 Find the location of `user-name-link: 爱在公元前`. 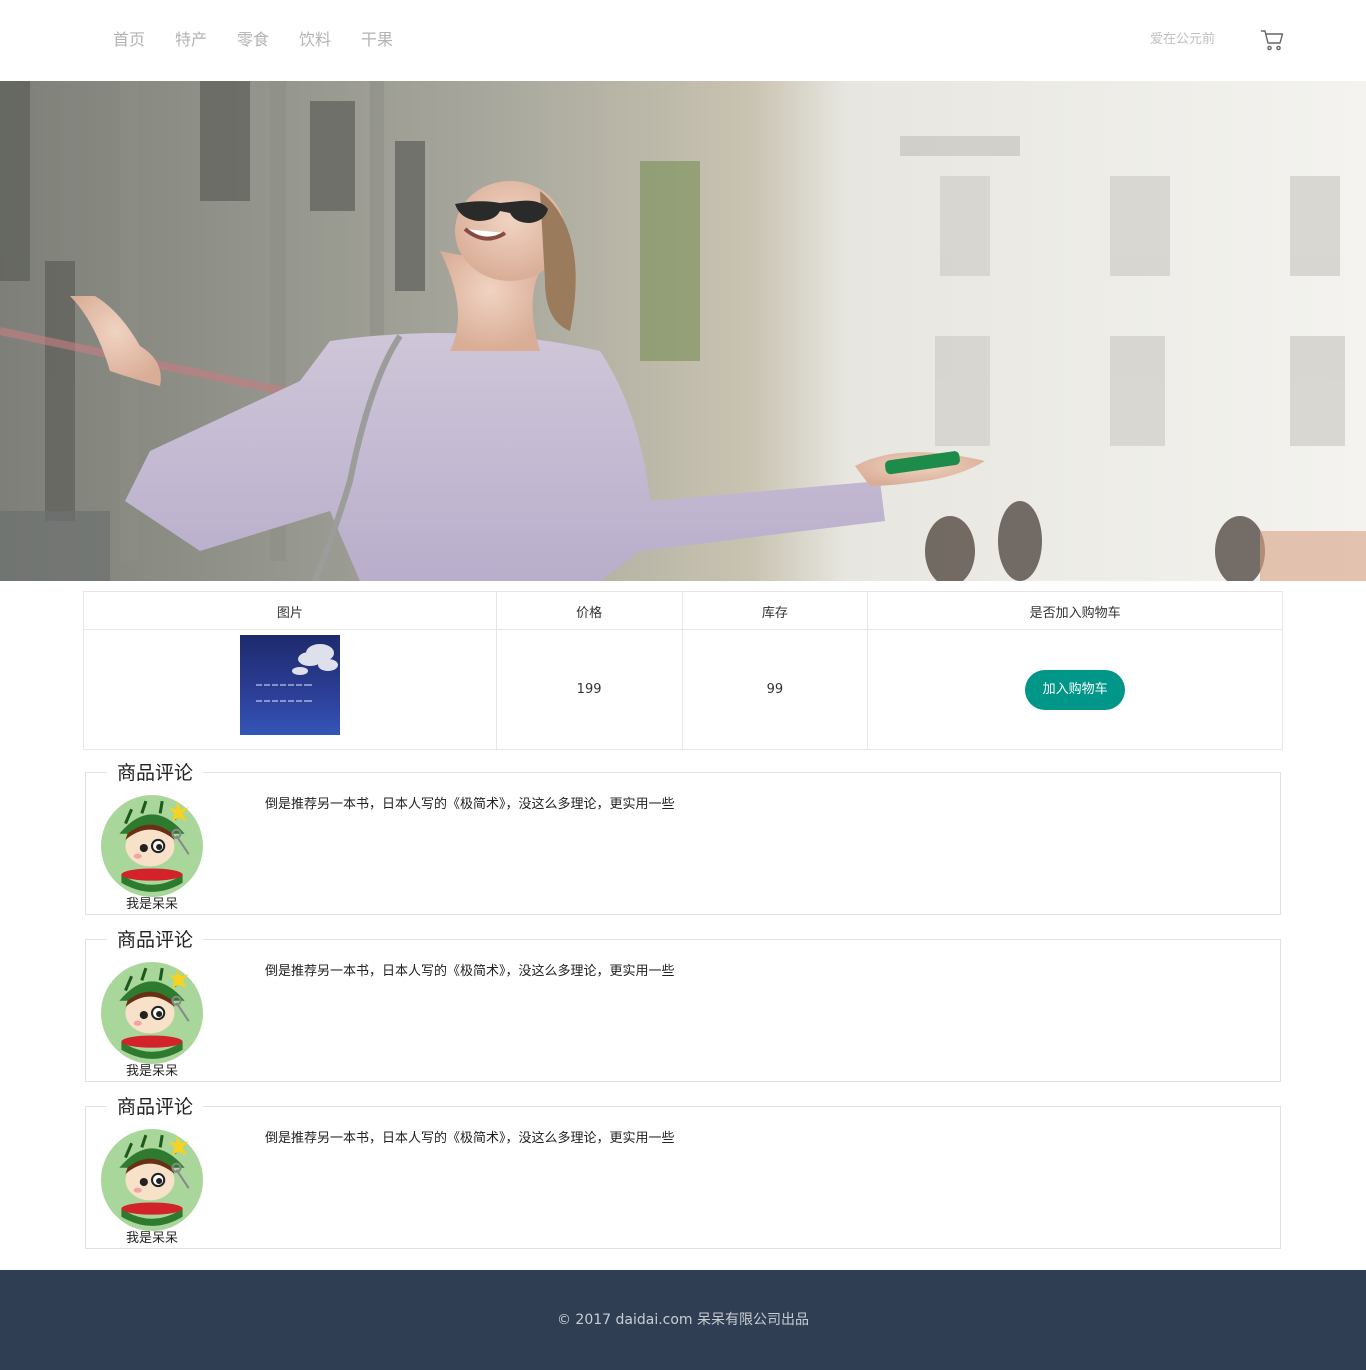

user-name-link: 爱在公元前 is located at coordinates (1182, 40).